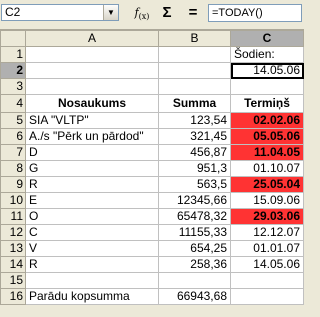 The width and height of the screenshot is (320, 317). What do you see at coordinates (194, 152) in the screenshot?
I see `cell-b7: 456,87` at bounding box center [194, 152].